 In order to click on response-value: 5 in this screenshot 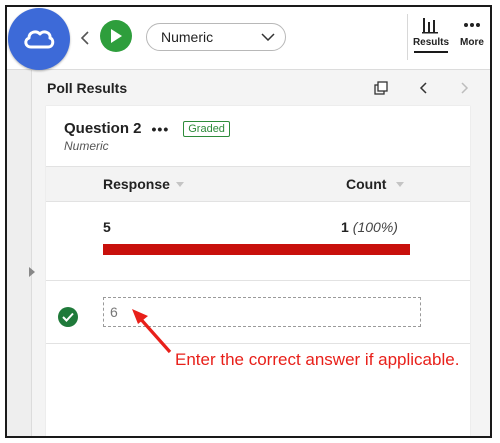, I will do `click(107, 227)`.